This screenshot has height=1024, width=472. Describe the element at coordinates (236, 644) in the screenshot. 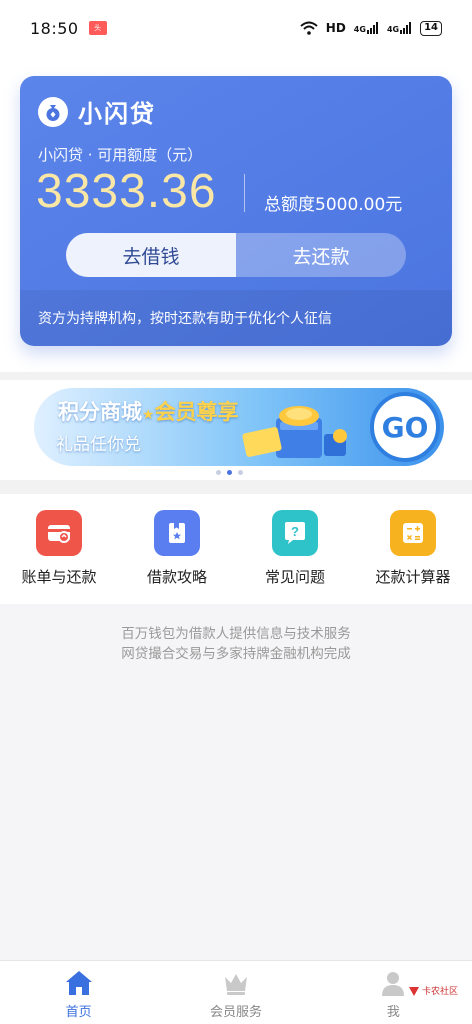

I see `disclaimer: 百万钱包为借款人提供信息与技术服务 网贷撮合交易与多家持牌金融机构完成` at that location.